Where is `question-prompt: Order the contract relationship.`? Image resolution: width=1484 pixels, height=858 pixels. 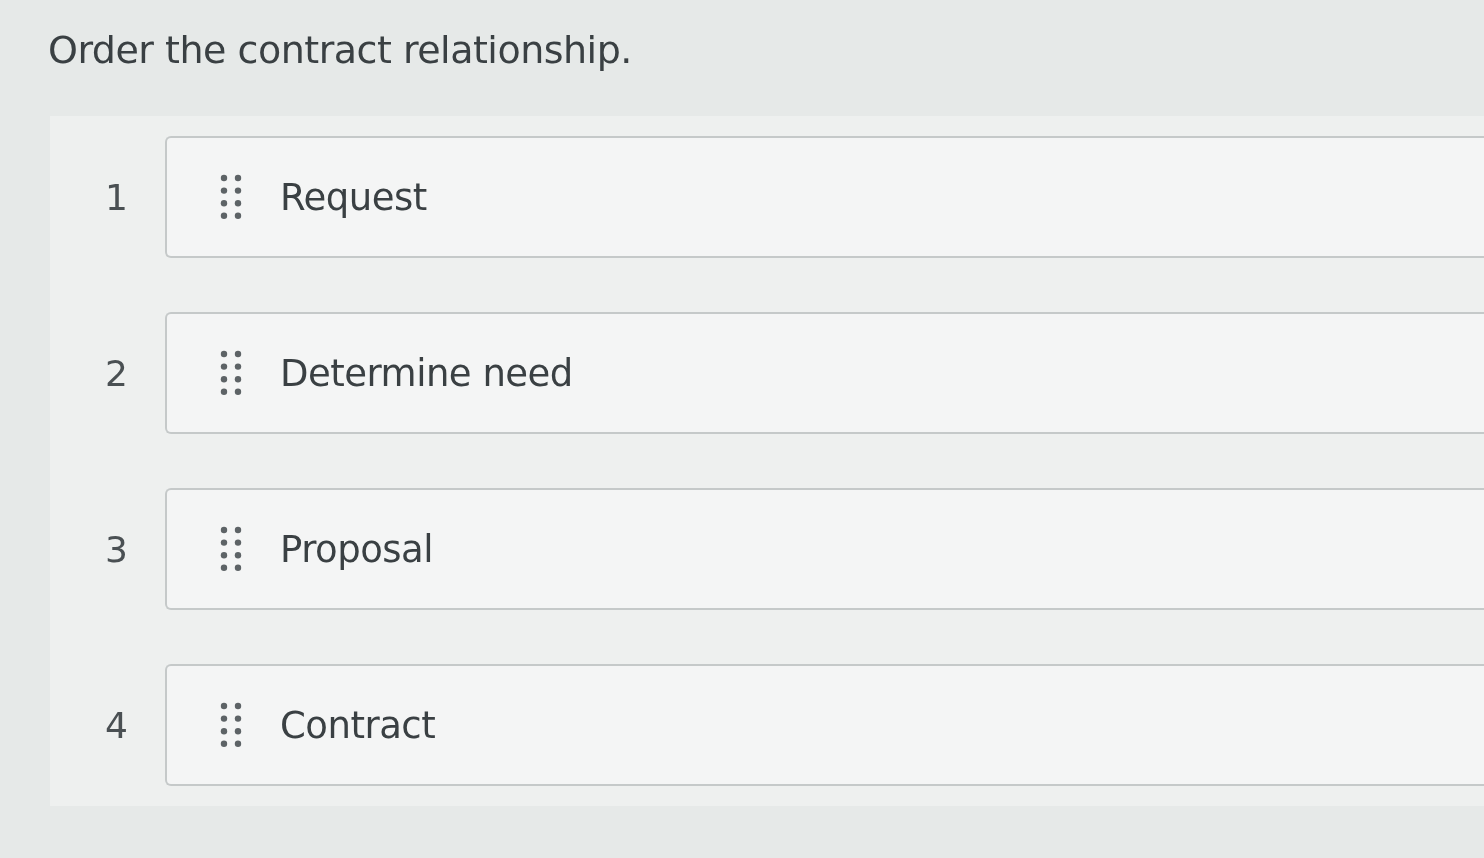 question-prompt: Order the contract relationship. is located at coordinates (340, 50).